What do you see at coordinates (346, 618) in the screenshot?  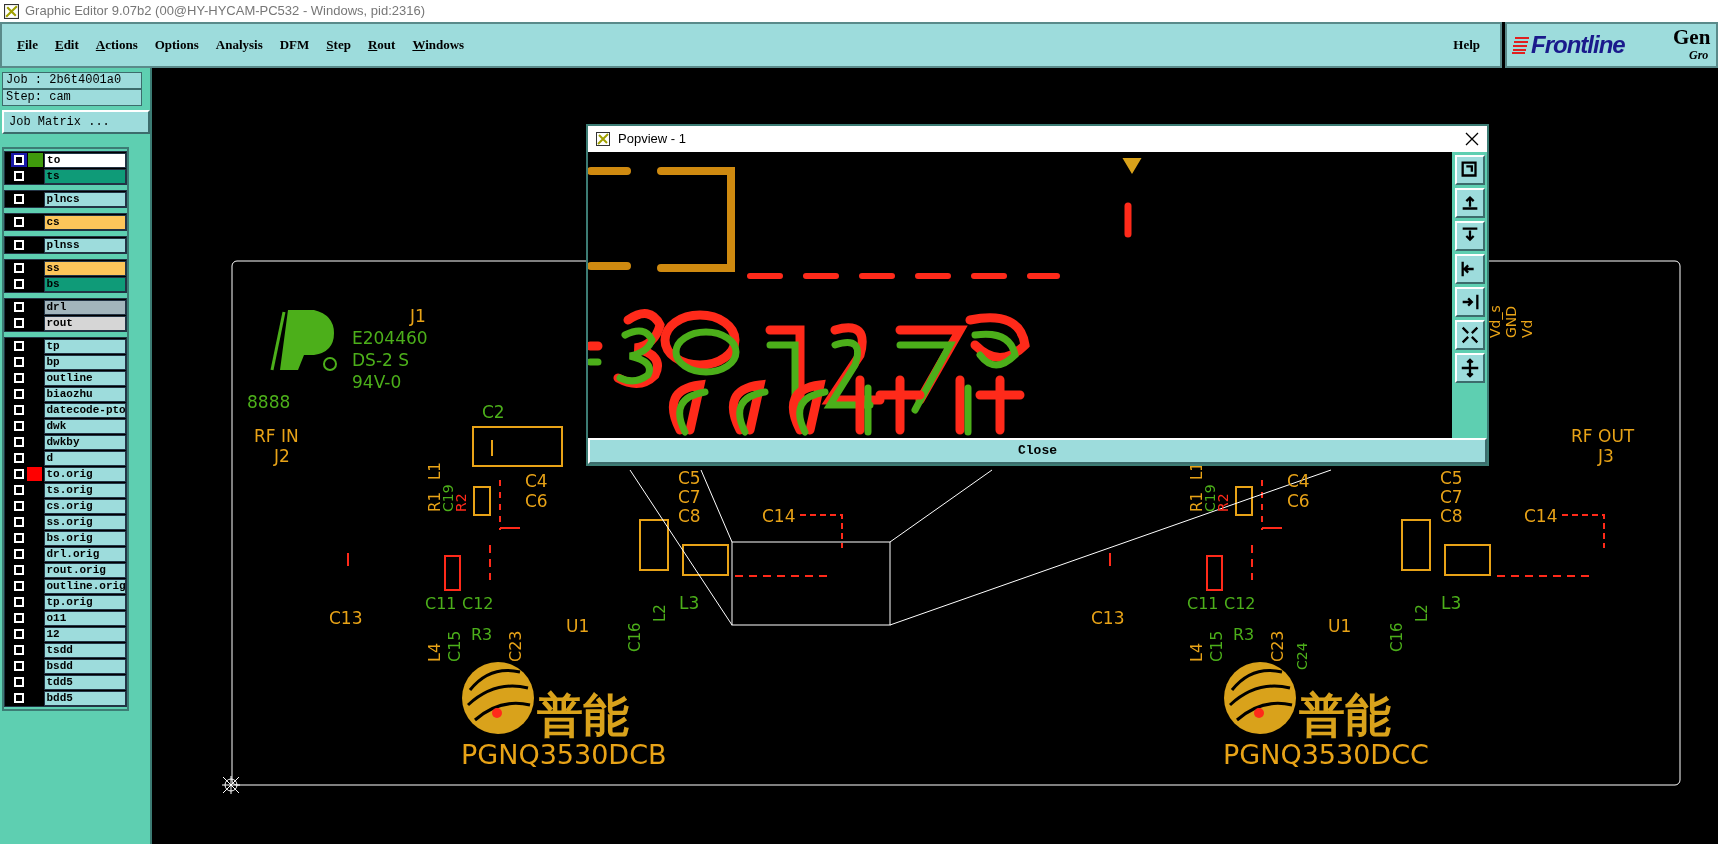 I see `silkscreen-label: C13` at bounding box center [346, 618].